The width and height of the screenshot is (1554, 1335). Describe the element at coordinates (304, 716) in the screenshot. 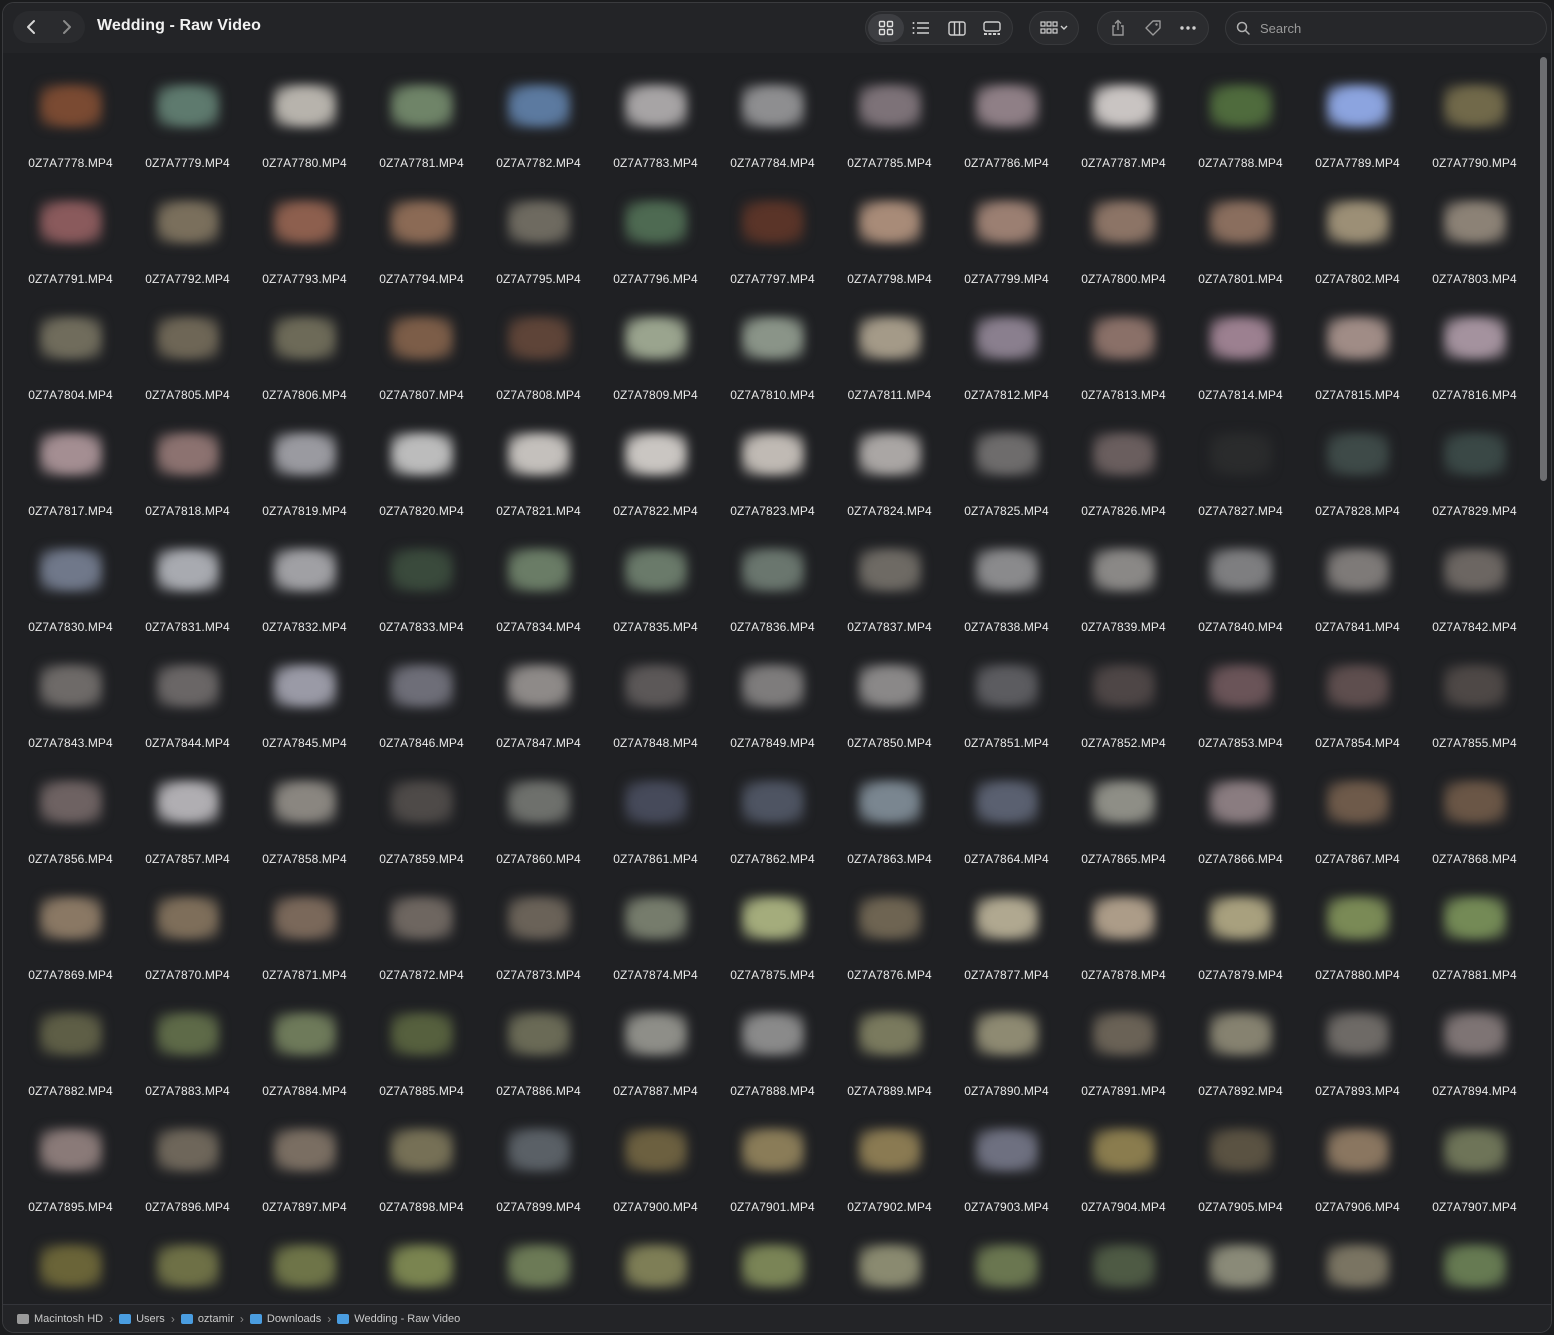

I see `file-item: 0Z7A7845.MP4` at that location.